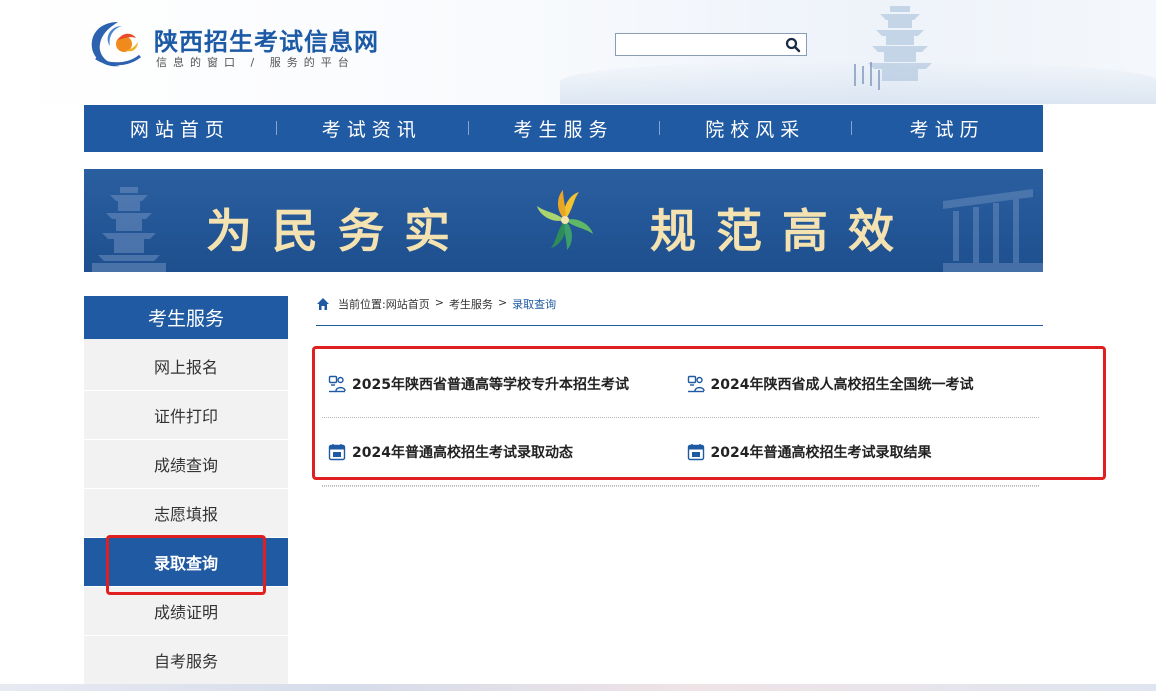 This screenshot has height=691, width=1156. I want to click on bottom-strip, so click(578, 687).